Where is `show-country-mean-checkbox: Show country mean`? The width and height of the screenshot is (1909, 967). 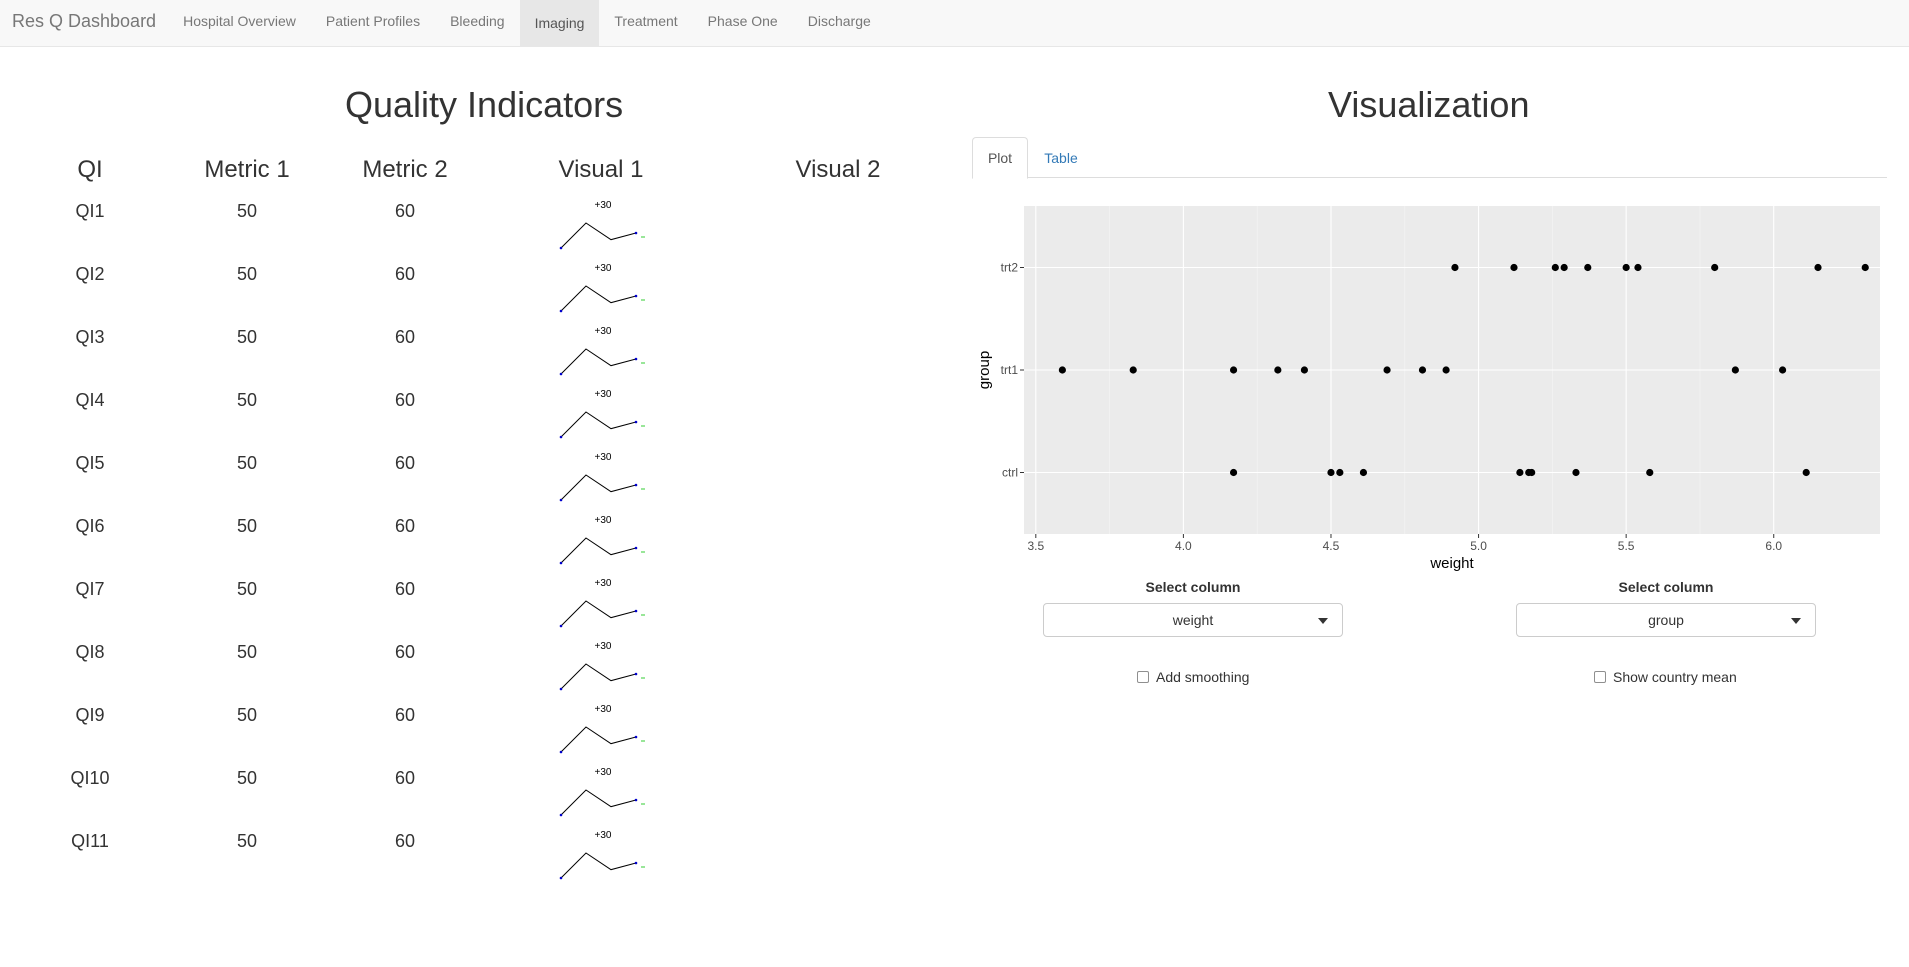
show-country-mean-checkbox: Show country mean is located at coordinates (1665, 677).